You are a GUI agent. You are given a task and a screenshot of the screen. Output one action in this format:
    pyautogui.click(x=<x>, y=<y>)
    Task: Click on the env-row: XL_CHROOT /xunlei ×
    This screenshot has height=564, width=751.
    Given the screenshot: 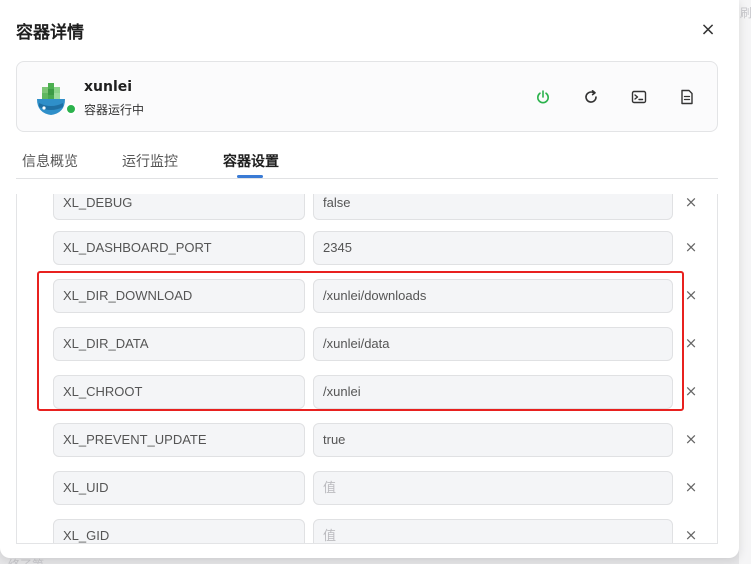 What is the action you would take?
    pyautogui.click(x=378, y=392)
    